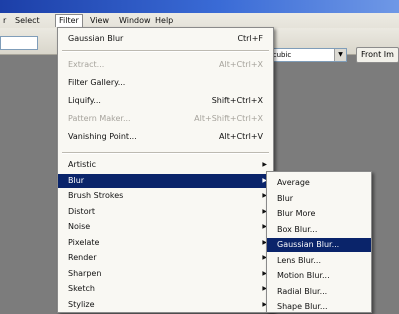 The width and height of the screenshot is (399, 314). Describe the element at coordinates (85, 273) in the screenshot. I see `menu-item-label: Sharpen` at that location.